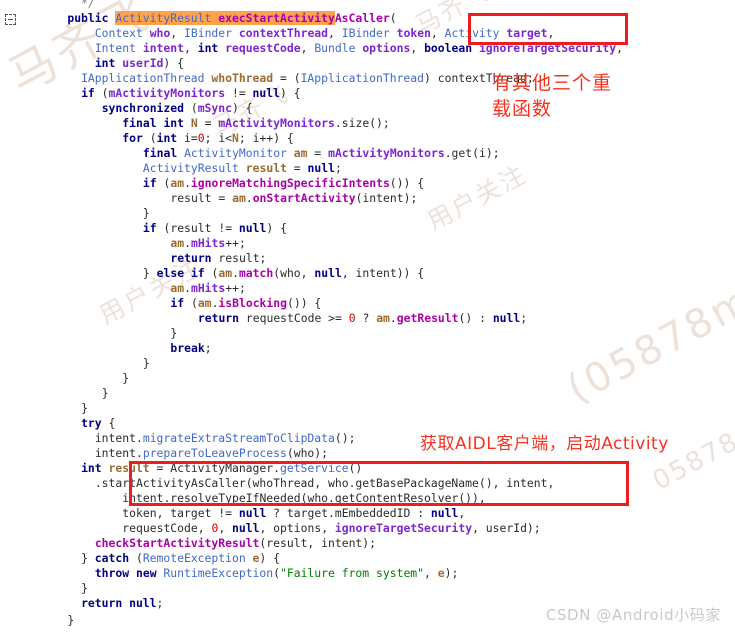  Describe the element at coordinates (115, 558) in the screenshot. I see `code-token: catch` at that location.